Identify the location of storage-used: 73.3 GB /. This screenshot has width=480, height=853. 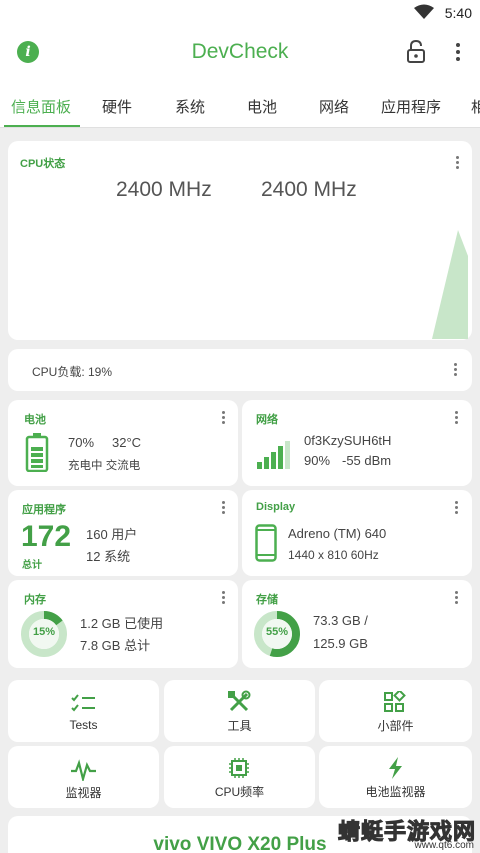
(340, 620).